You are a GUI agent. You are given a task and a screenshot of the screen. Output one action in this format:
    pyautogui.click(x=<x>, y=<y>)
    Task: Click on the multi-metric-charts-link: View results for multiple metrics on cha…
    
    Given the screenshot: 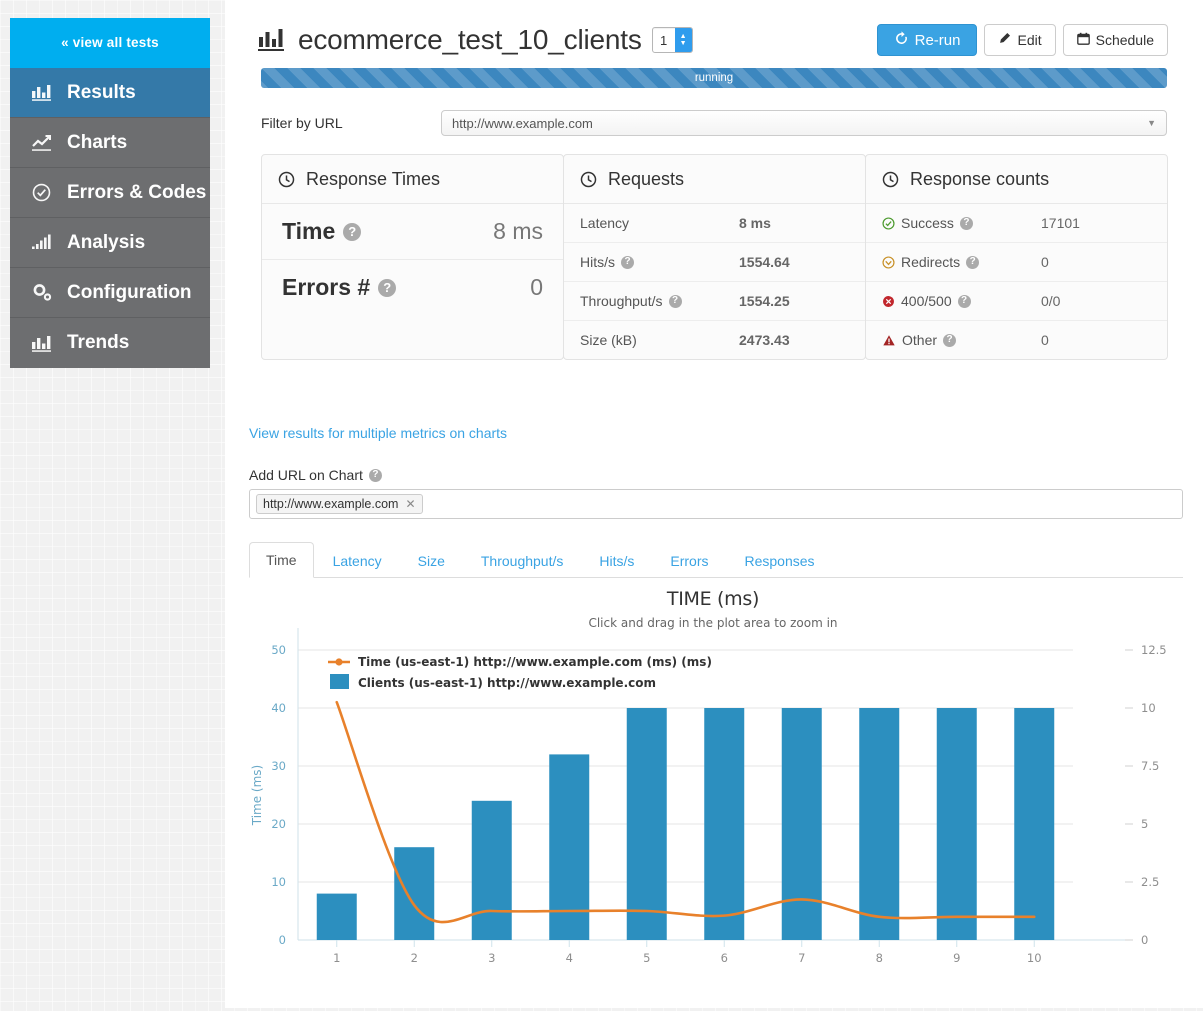 What is the action you would take?
    pyautogui.click(x=714, y=433)
    